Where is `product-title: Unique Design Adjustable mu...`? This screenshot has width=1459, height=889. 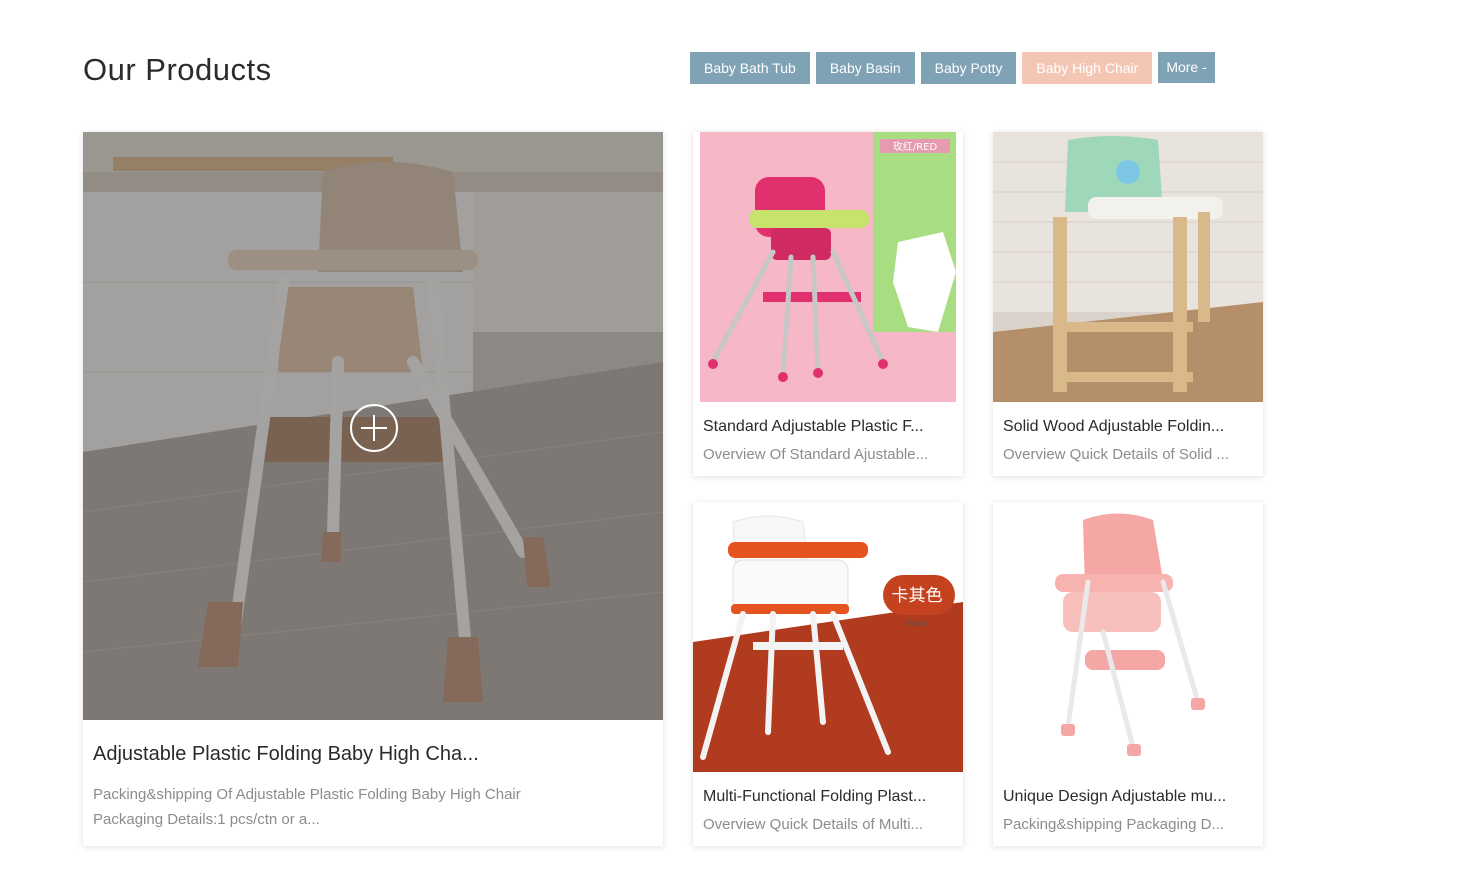 product-title: Unique Design Adjustable mu... is located at coordinates (1128, 797).